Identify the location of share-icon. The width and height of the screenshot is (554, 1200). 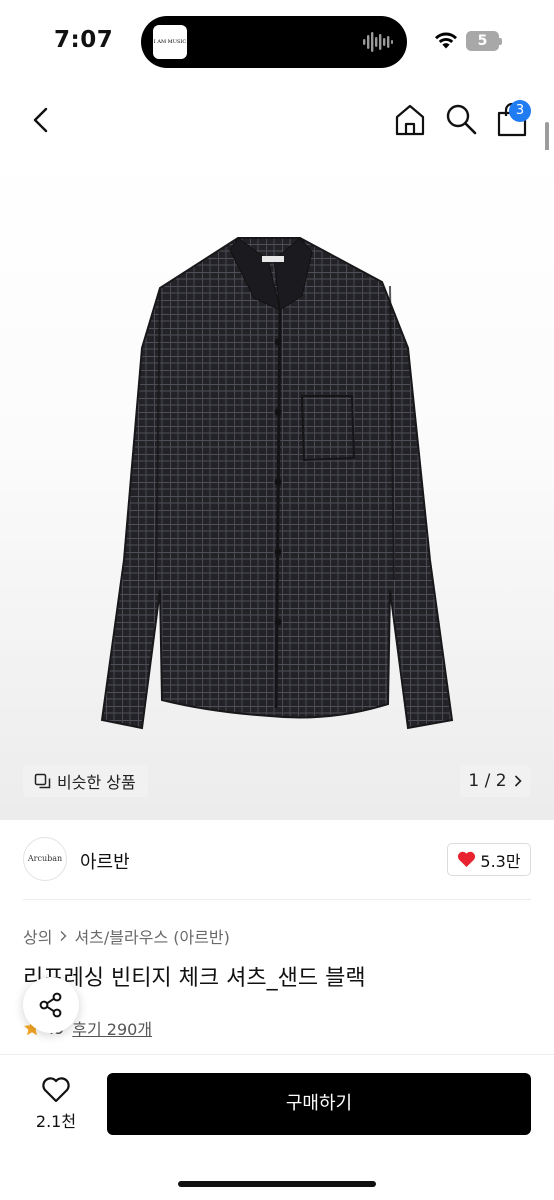
(50, 1005).